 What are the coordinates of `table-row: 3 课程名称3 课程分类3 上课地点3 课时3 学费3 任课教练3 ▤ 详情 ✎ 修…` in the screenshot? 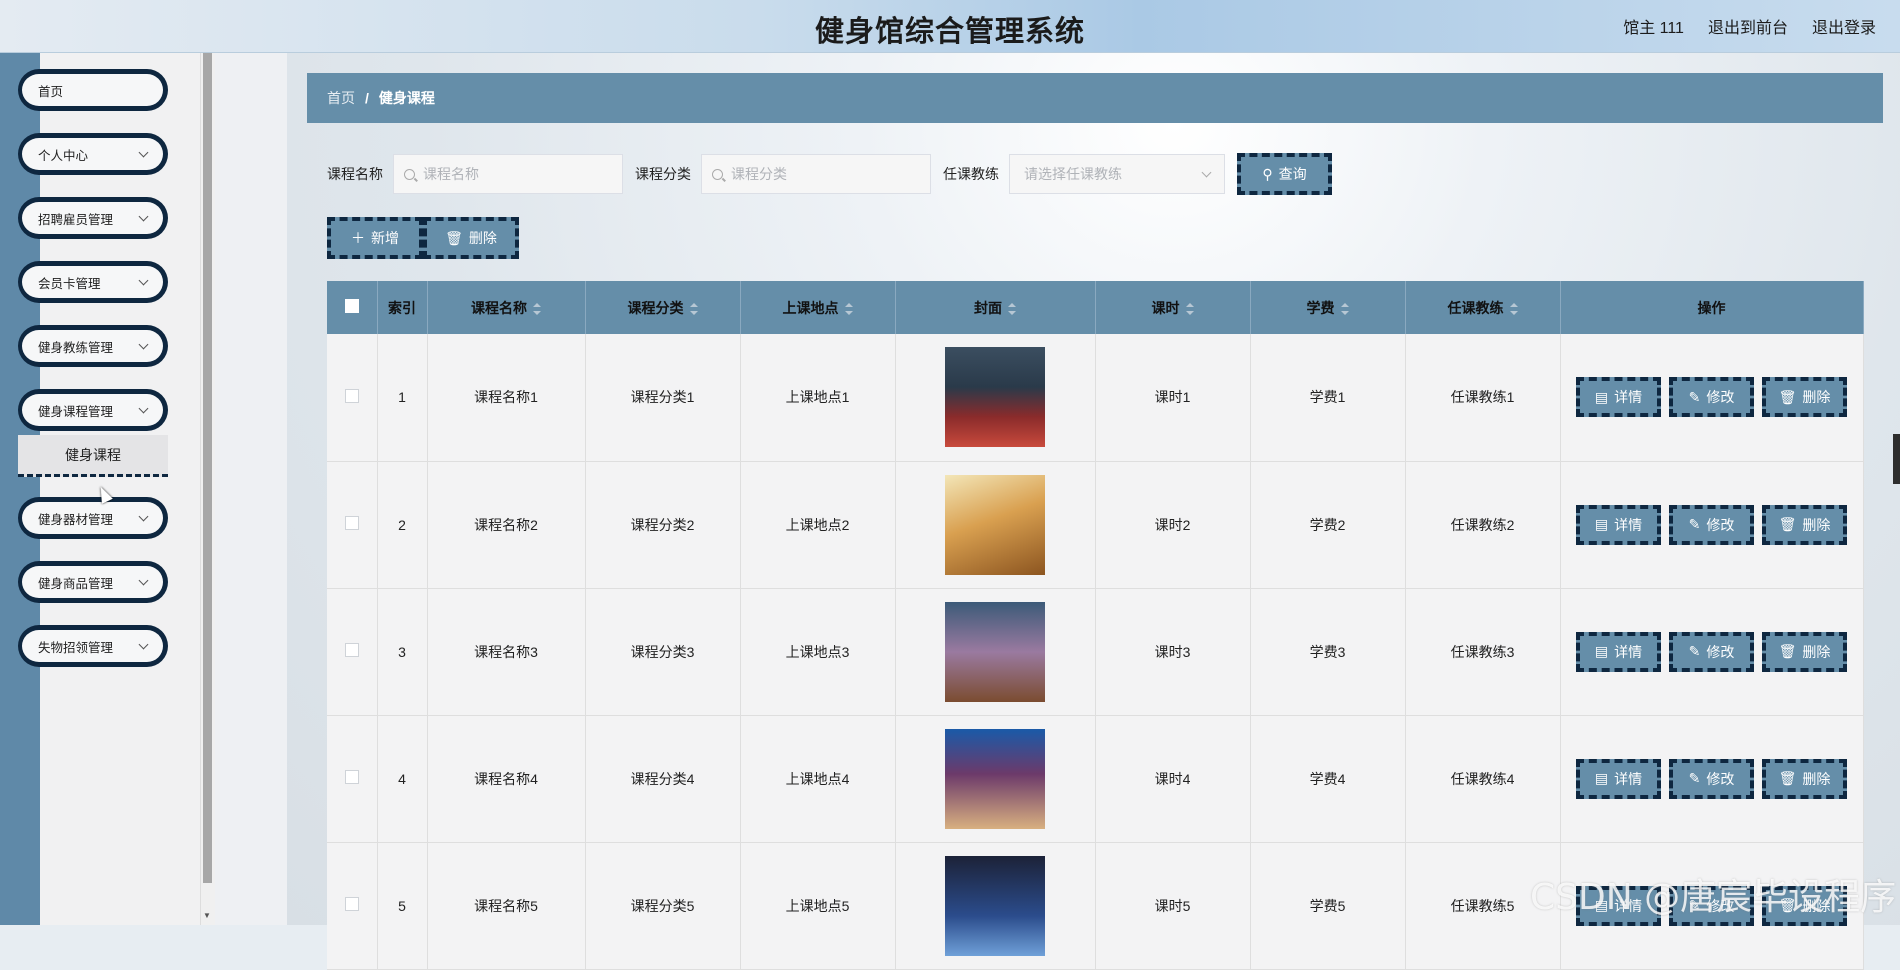 It's located at (1095, 652).